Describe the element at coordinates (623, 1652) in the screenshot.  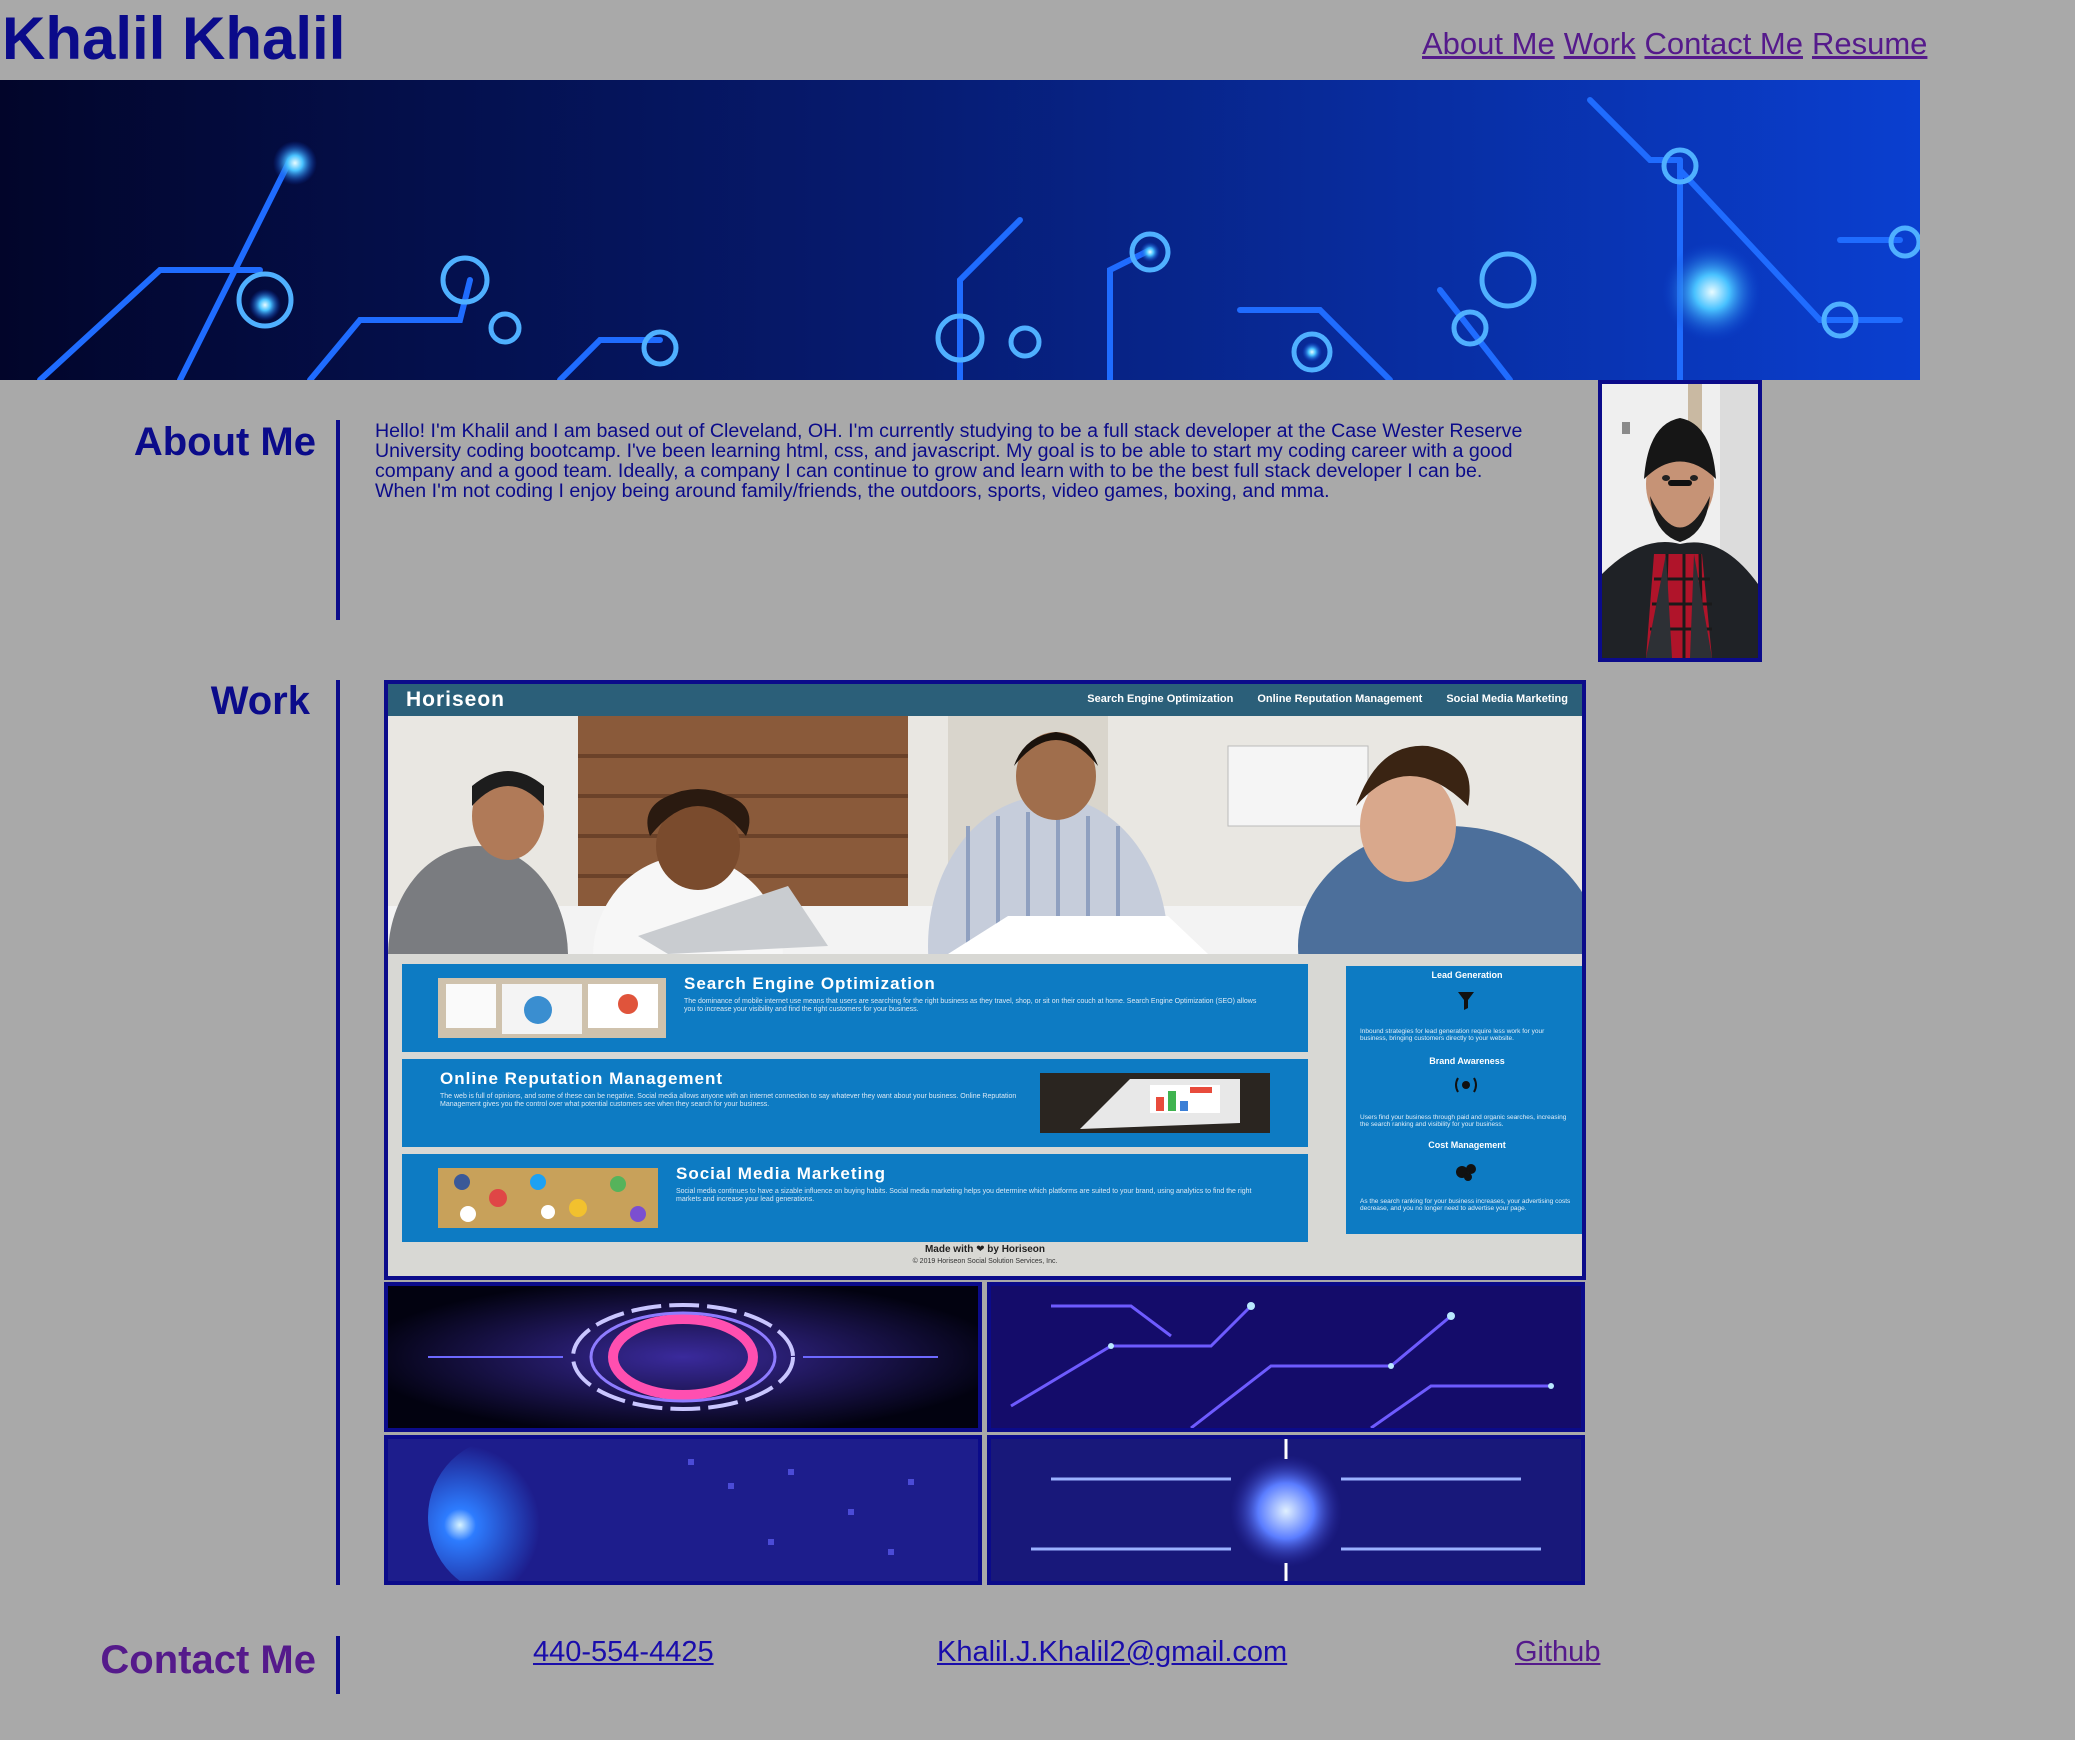
I see `phone-link: 440-554-4425` at that location.